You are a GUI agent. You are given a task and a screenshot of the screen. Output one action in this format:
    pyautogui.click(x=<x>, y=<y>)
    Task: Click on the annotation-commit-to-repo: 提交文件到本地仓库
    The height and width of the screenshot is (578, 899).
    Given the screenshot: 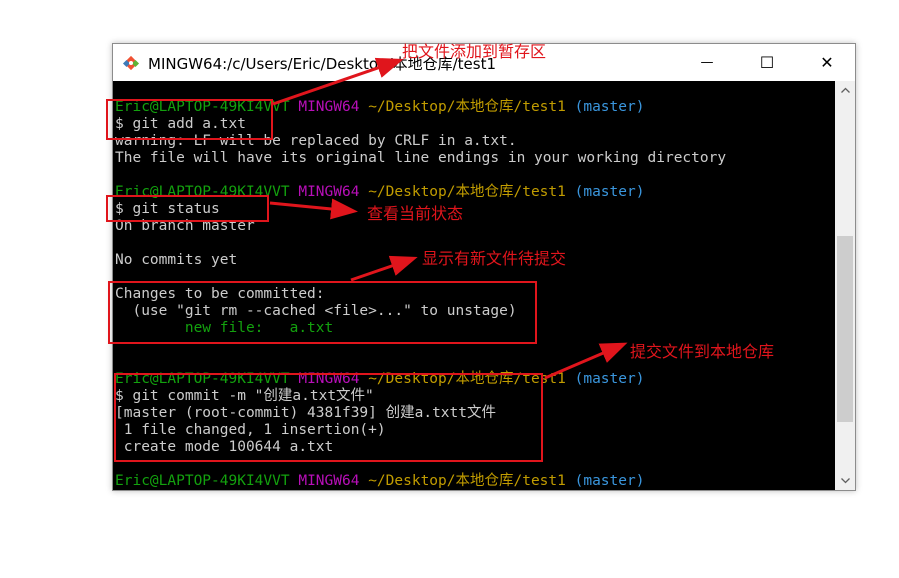 What is the action you would take?
    pyautogui.click(x=702, y=351)
    